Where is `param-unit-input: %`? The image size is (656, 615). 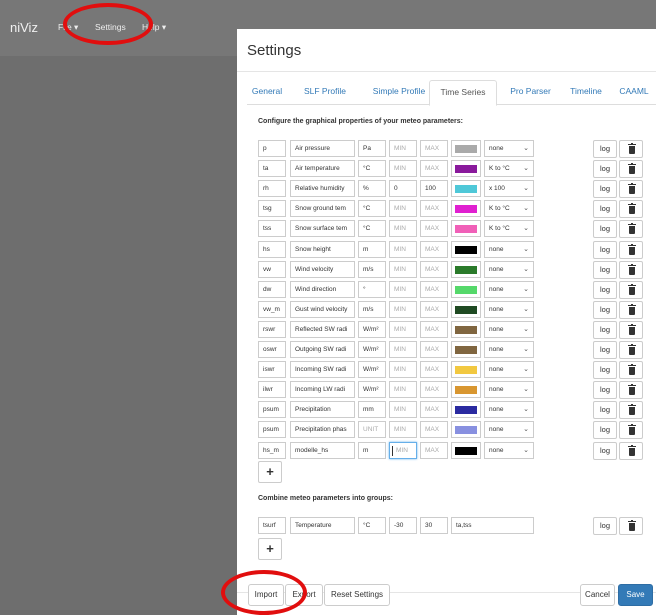
param-unit-input: % is located at coordinates (372, 189).